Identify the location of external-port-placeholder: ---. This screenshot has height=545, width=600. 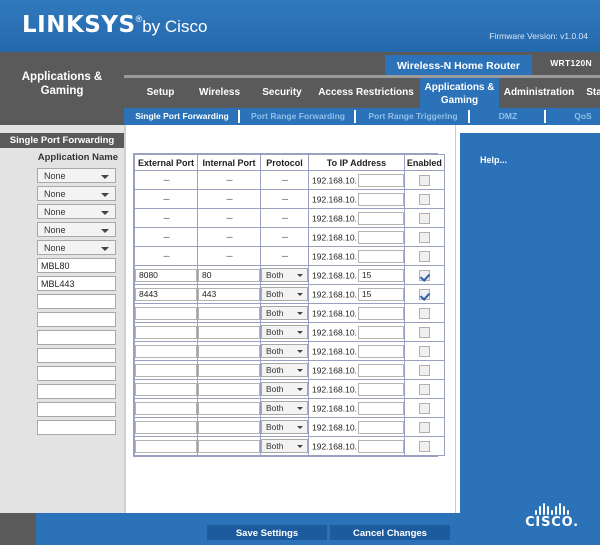
(166, 199).